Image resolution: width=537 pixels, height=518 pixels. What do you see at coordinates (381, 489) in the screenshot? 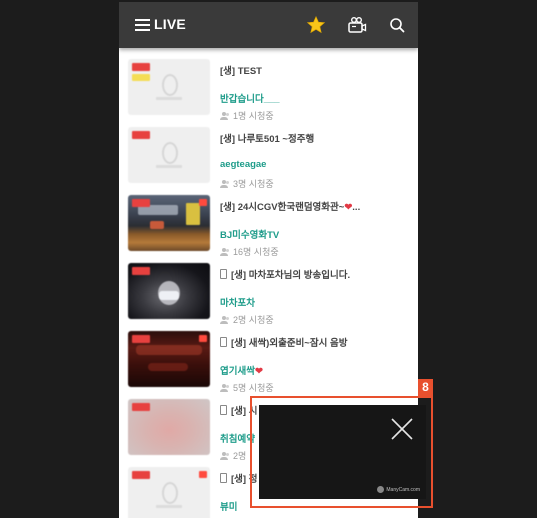
I see `manycam-logo-icon` at bounding box center [381, 489].